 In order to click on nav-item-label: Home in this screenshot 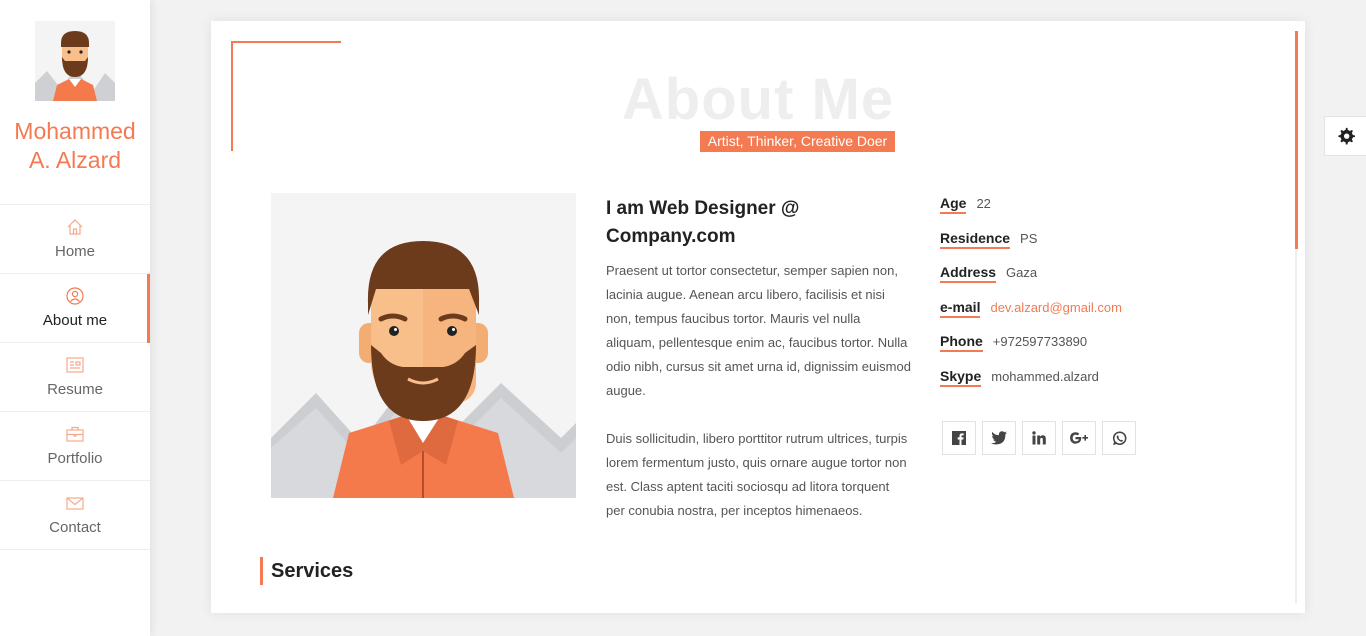, I will do `click(74, 251)`.